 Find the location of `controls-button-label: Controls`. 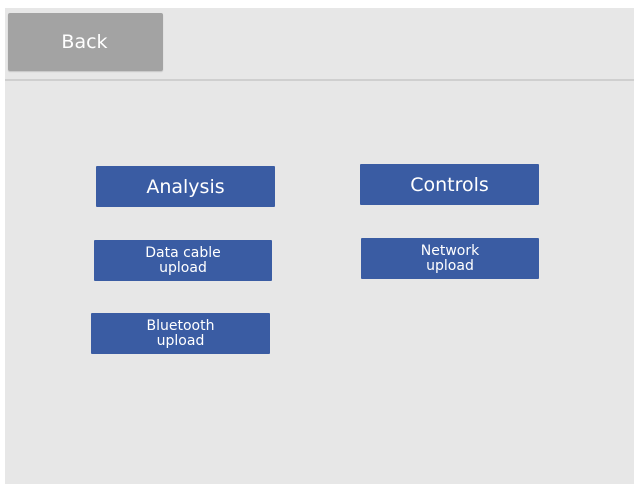

controls-button-label: Controls is located at coordinates (449, 184).